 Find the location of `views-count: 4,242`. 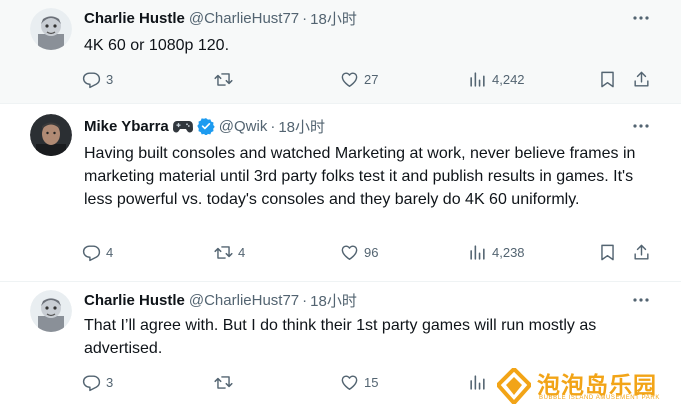

views-count: 4,242 is located at coordinates (508, 79).